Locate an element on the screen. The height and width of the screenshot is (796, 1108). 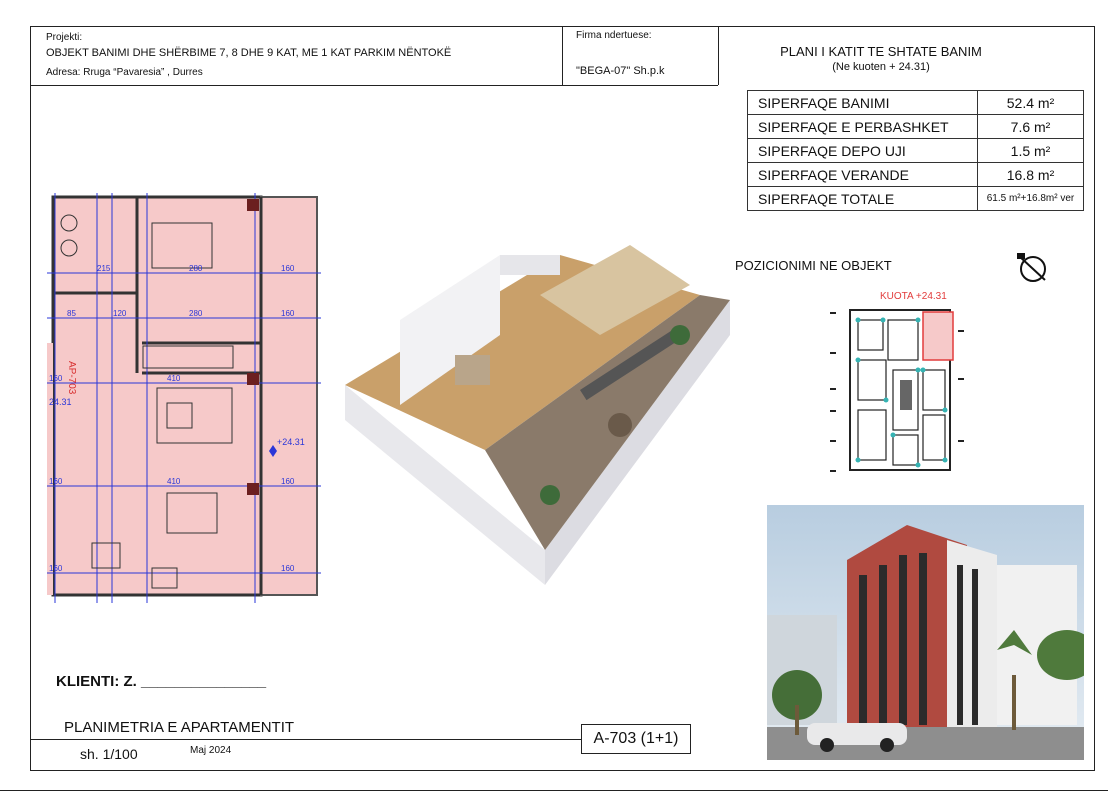
area-label: SIPERFAQE DEPO UJI is located at coordinates (862, 150).